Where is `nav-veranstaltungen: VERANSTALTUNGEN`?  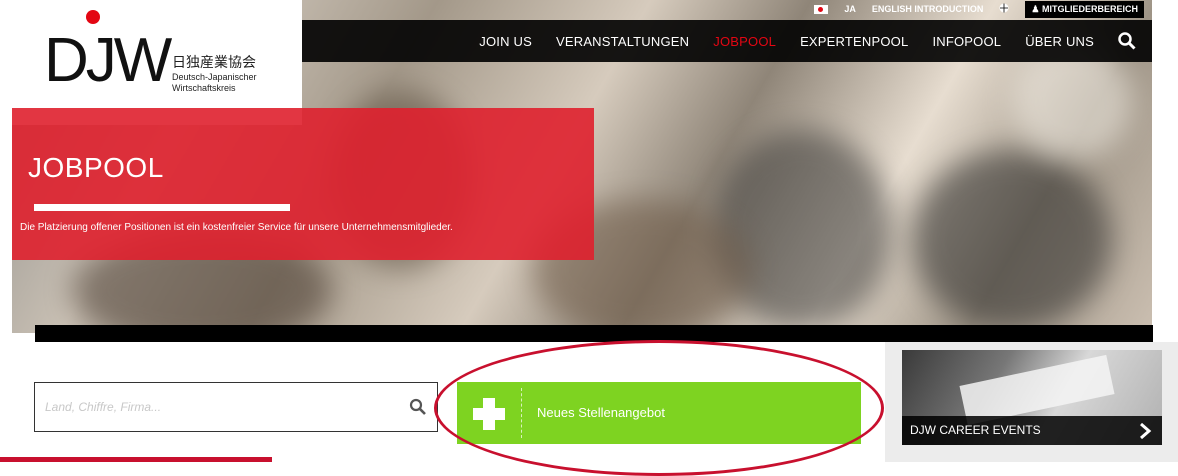
nav-veranstaltungen: VERANSTALTUNGEN is located at coordinates (622, 41).